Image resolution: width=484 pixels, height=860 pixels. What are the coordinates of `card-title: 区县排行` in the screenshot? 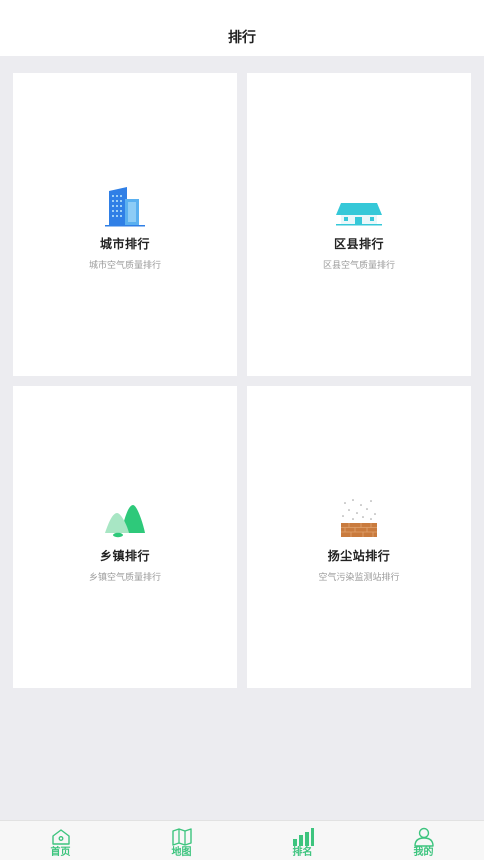 It's located at (358, 243).